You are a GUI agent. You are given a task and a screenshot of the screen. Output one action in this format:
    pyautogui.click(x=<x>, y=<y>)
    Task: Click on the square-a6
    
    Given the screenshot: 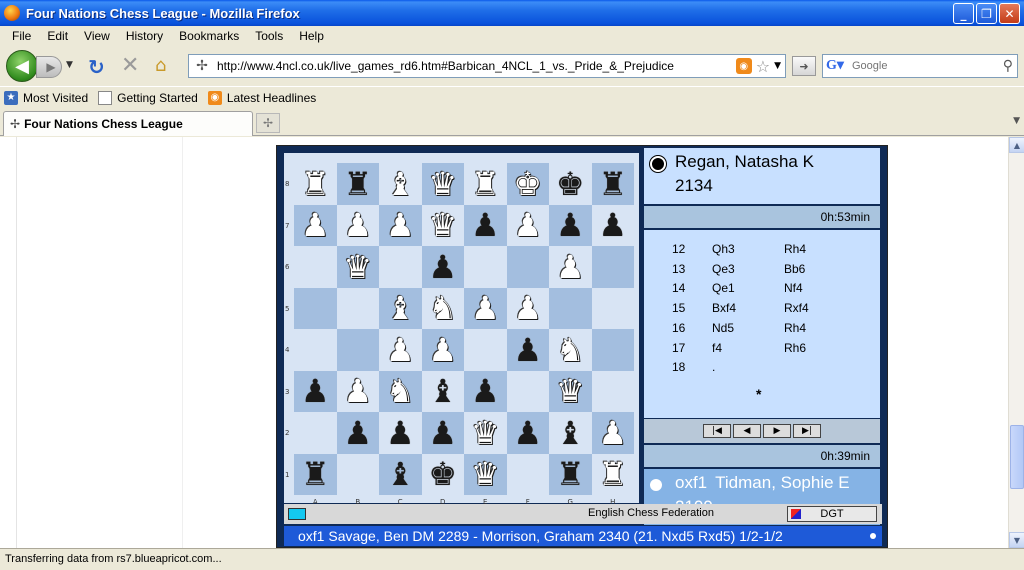 What is the action you would take?
    pyautogui.click(x=315, y=267)
    